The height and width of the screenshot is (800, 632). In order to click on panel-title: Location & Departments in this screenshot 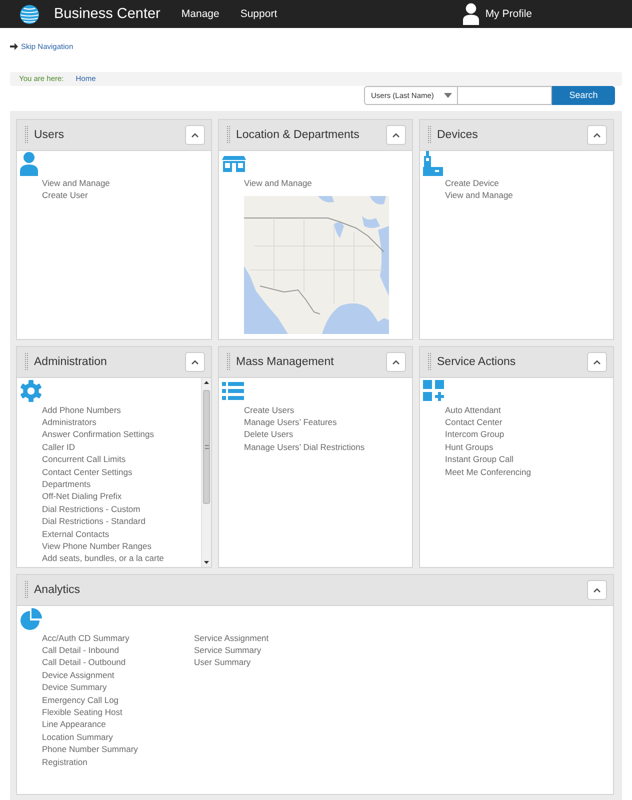, I will do `click(298, 134)`.